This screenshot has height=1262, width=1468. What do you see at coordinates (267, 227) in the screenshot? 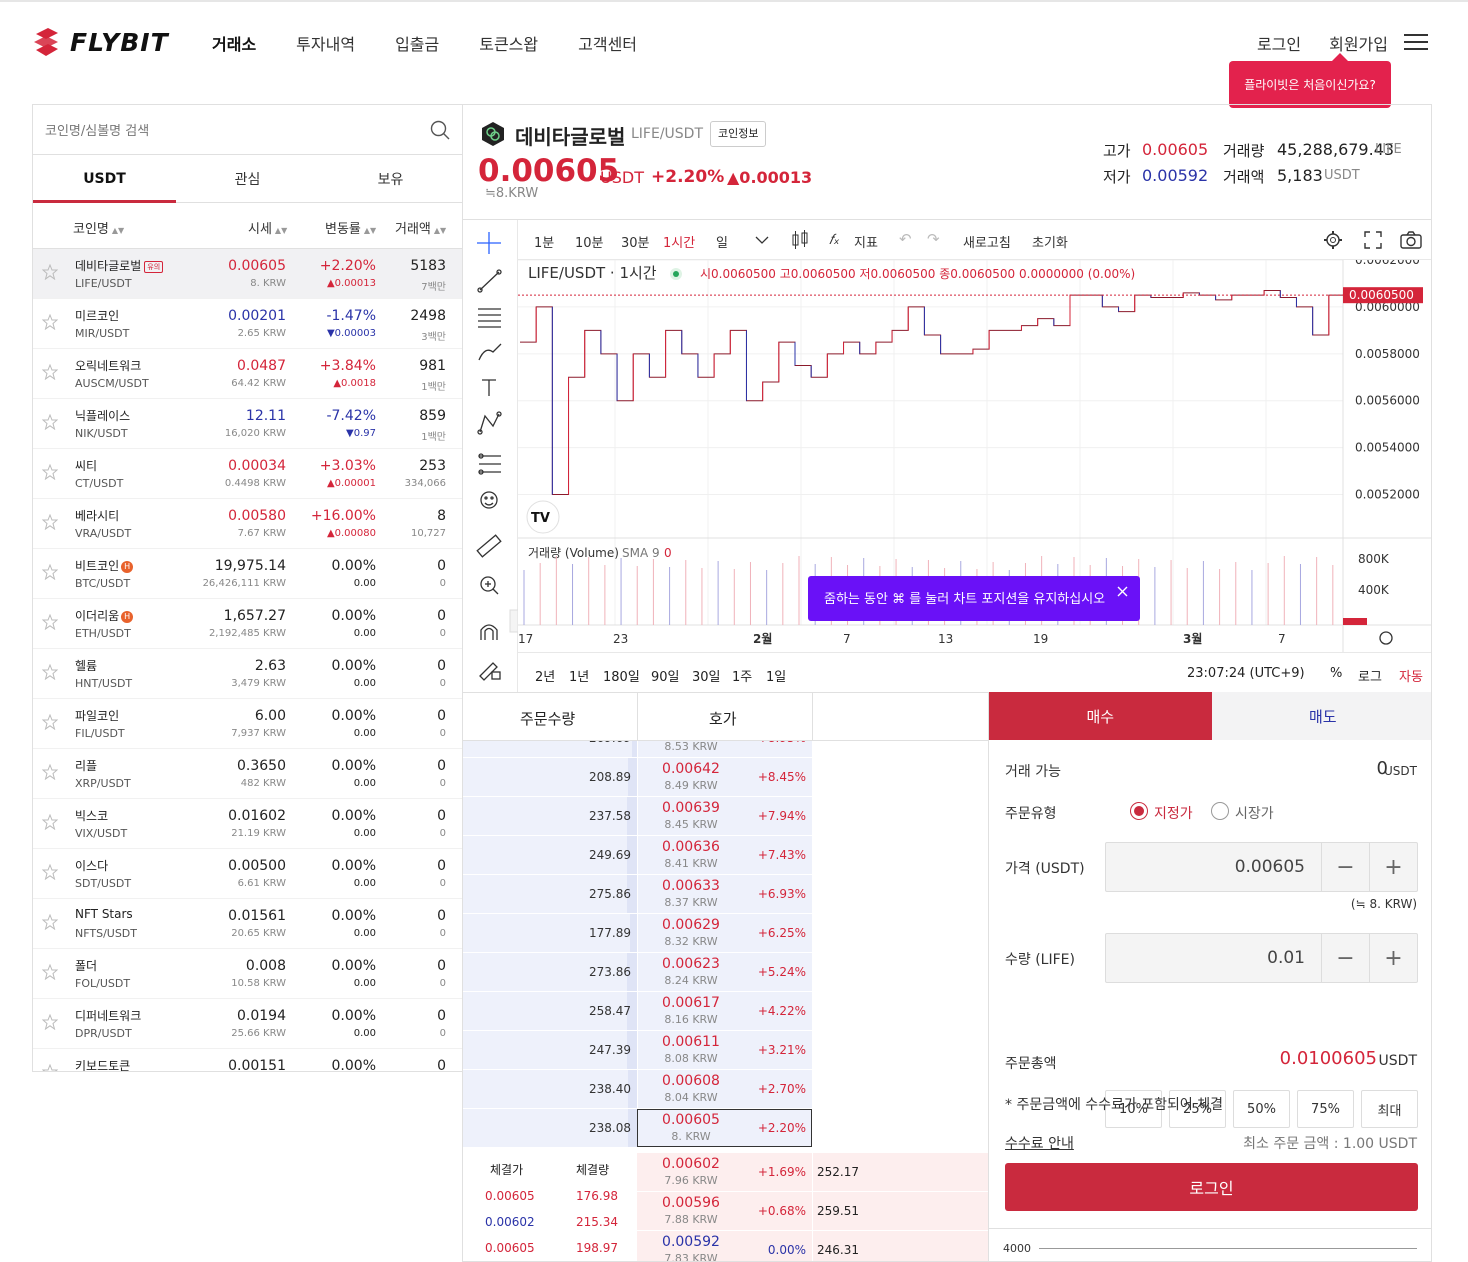
I see `col-price: 시세 ▲▼` at bounding box center [267, 227].